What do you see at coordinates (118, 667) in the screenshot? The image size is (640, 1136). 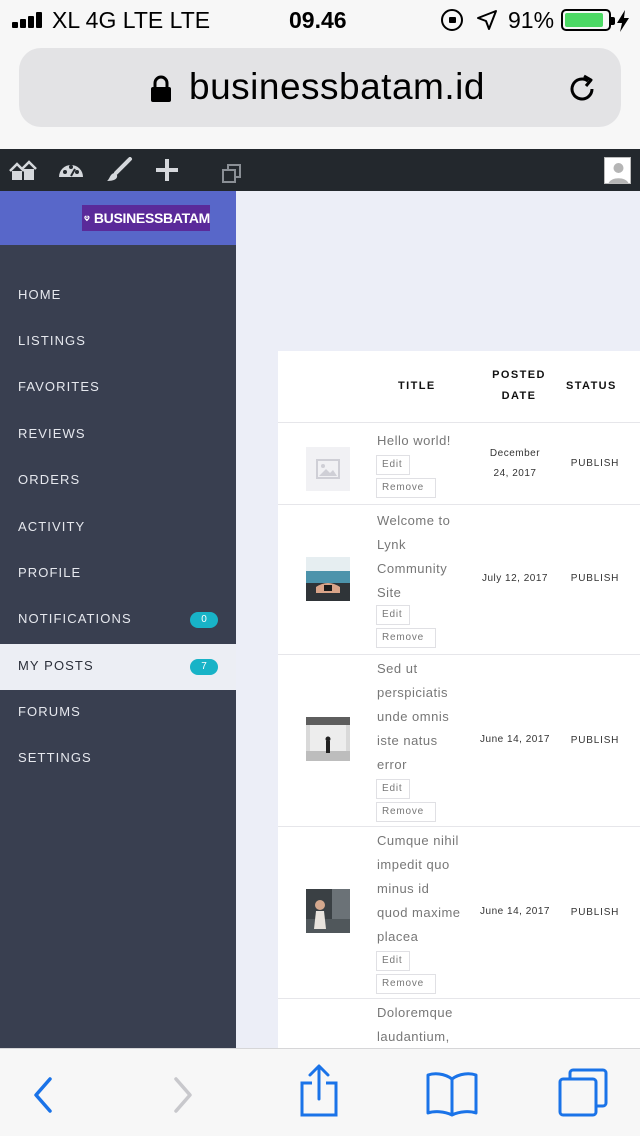 I see `sidebar-item-my-posts: MY POSTS 7` at bounding box center [118, 667].